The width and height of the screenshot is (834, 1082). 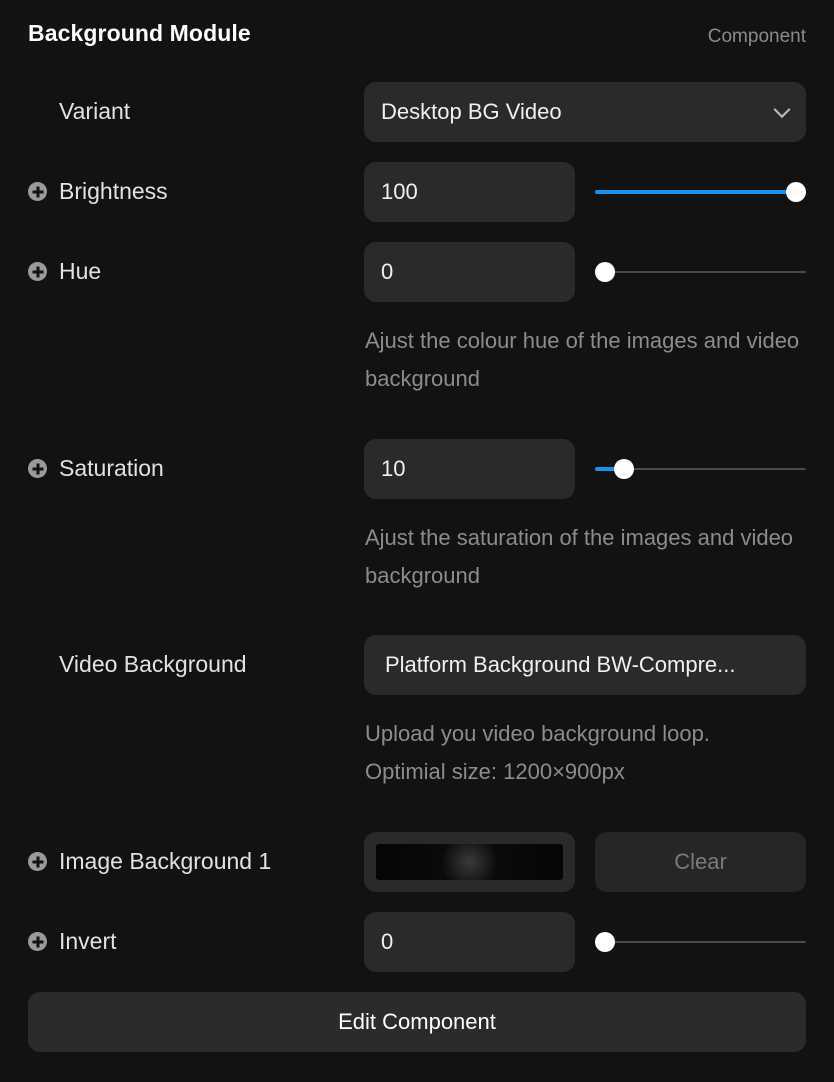 What do you see at coordinates (537, 733) in the screenshot?
I see `video-background-help-line1: Upload you video background loop.` at bounding box center [537, 733].